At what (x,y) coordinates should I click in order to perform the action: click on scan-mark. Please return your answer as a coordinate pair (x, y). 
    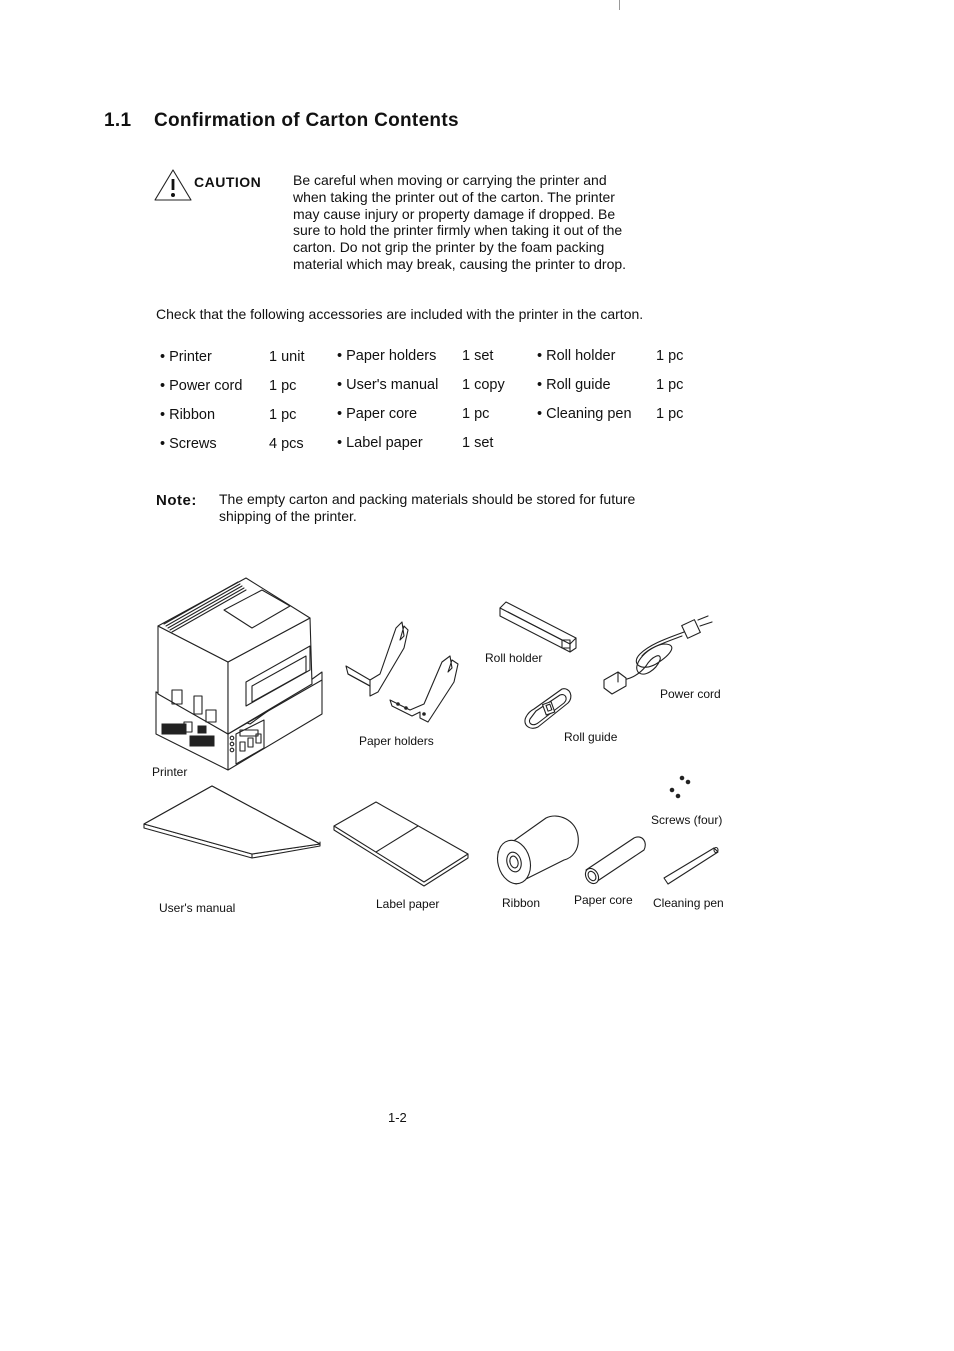
    Looking at the image, I should click on (619, 5).